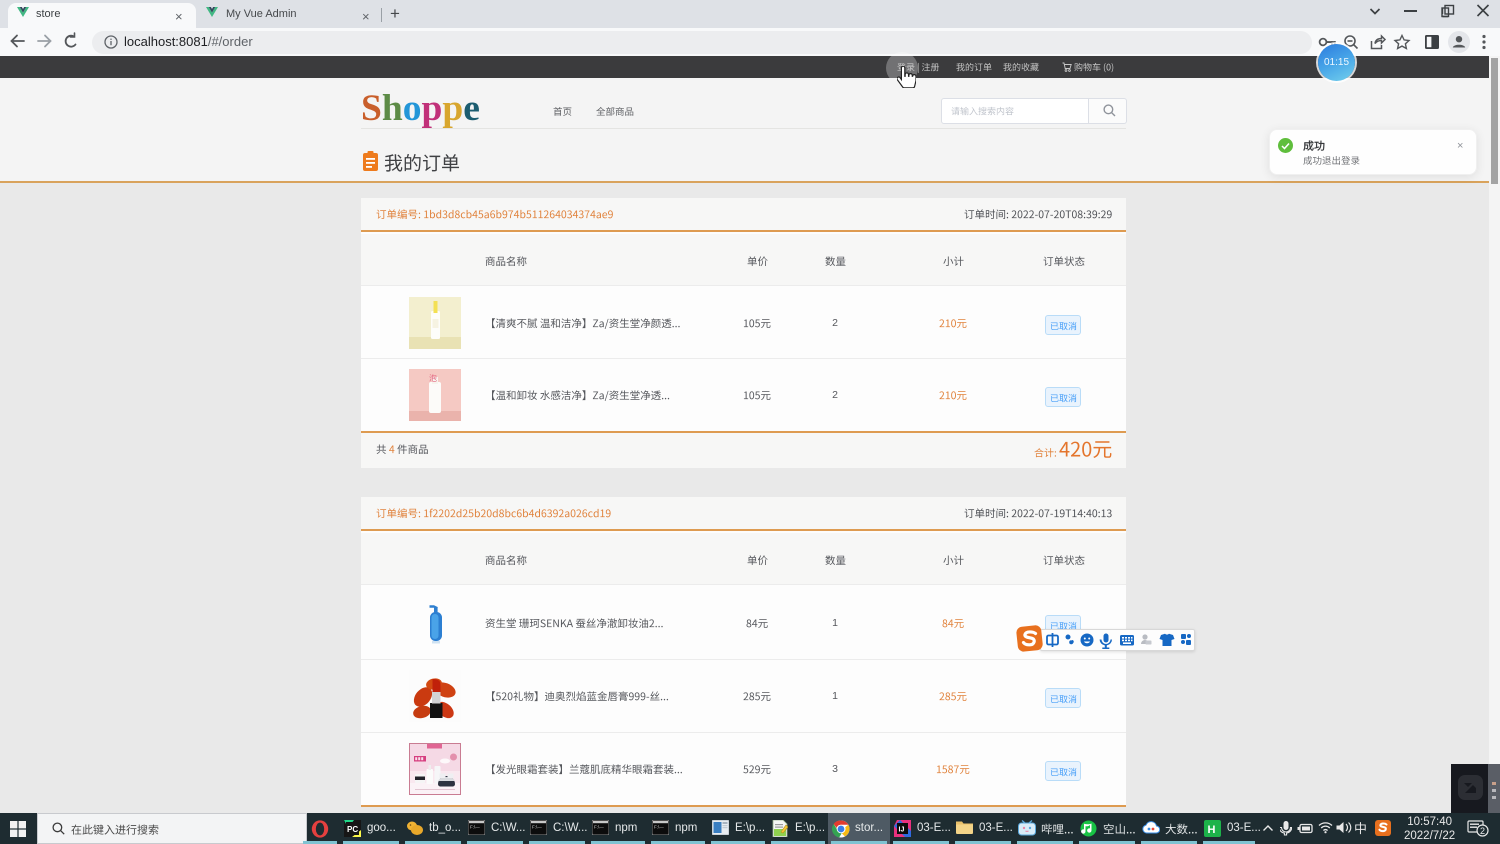  Describe the element at coordinates (352, 829) in the screenshot. I see `svg-text: PC` at that location.